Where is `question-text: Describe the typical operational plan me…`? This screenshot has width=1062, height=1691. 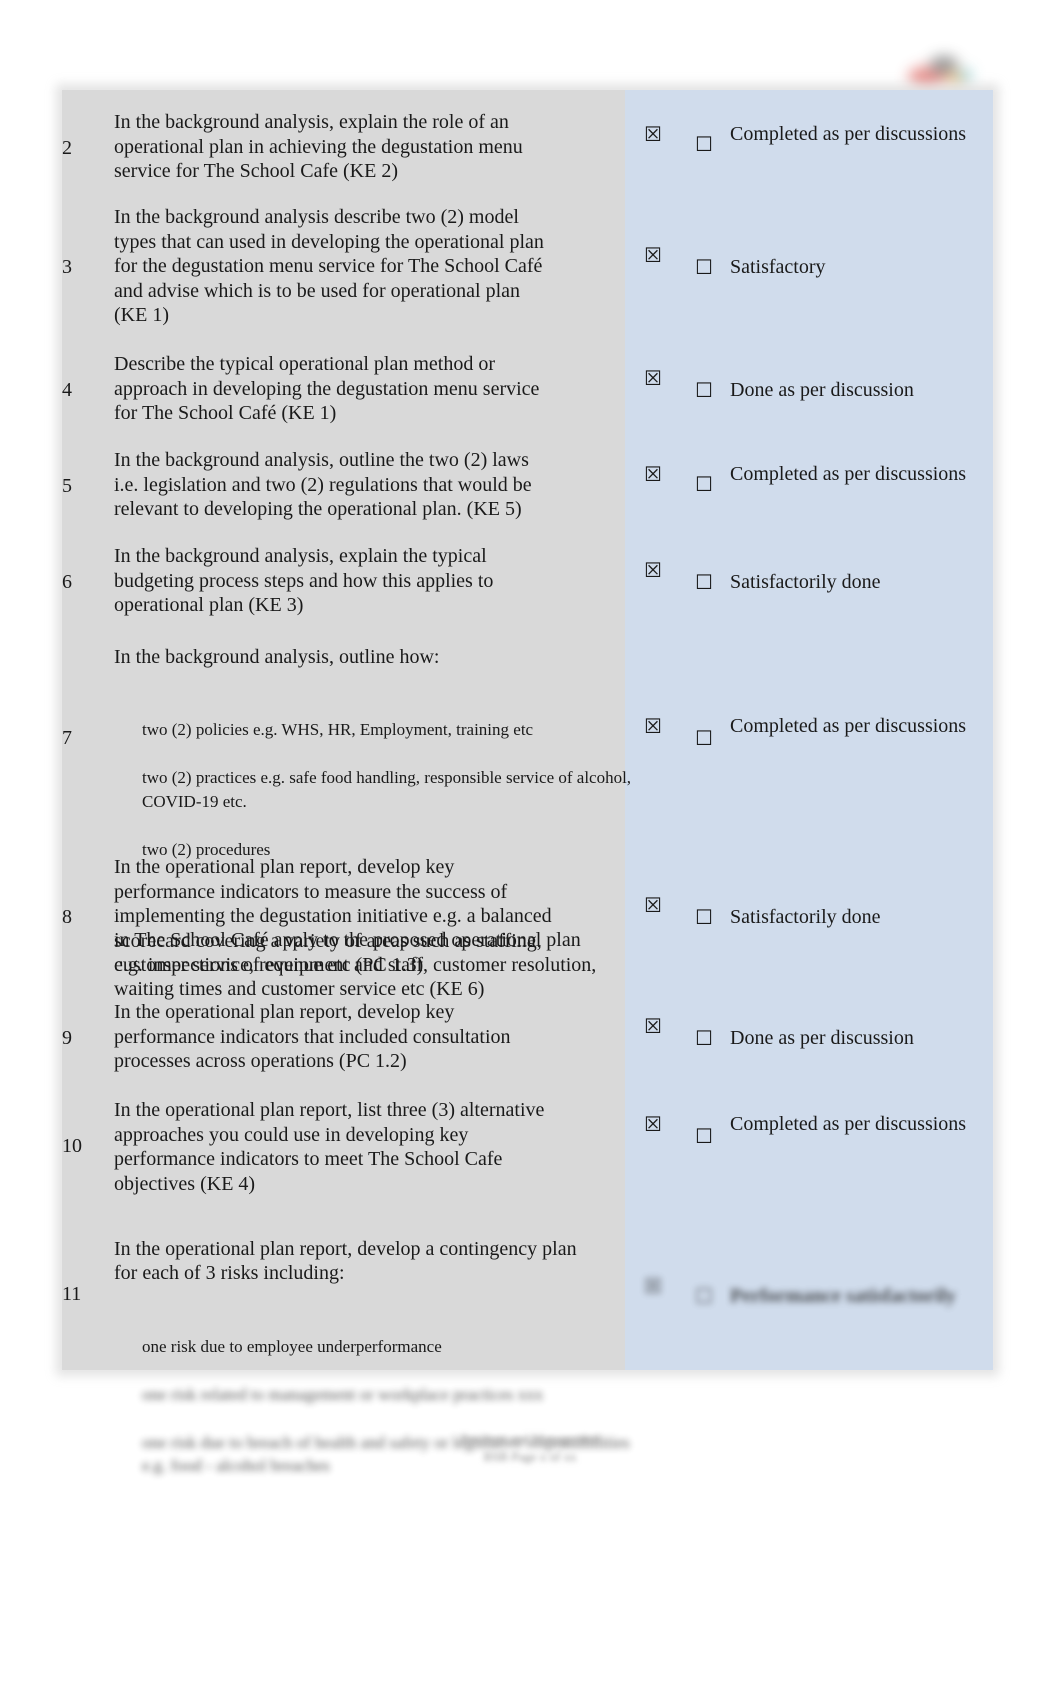 question-text: Describe the typical operational plan me… is located at coordinates (327, 388).